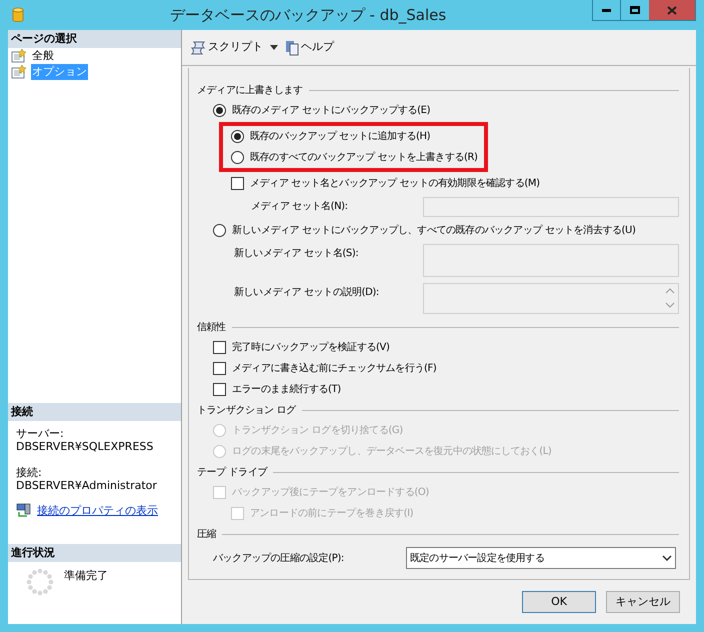 Image resolution: width=704 pixels, height=632 pixels. I want to click on section-title: メディアに上書きします, so click(250, 91).